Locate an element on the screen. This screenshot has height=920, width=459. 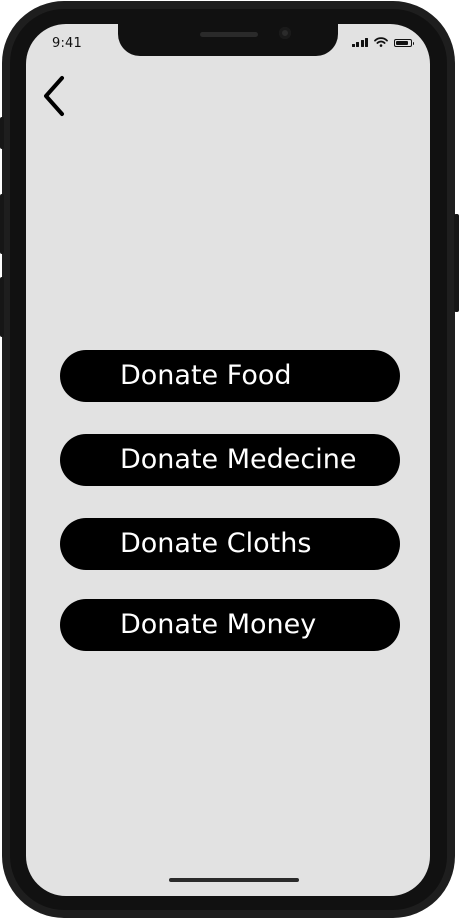
status-icons is located at coordinates (382, 42).